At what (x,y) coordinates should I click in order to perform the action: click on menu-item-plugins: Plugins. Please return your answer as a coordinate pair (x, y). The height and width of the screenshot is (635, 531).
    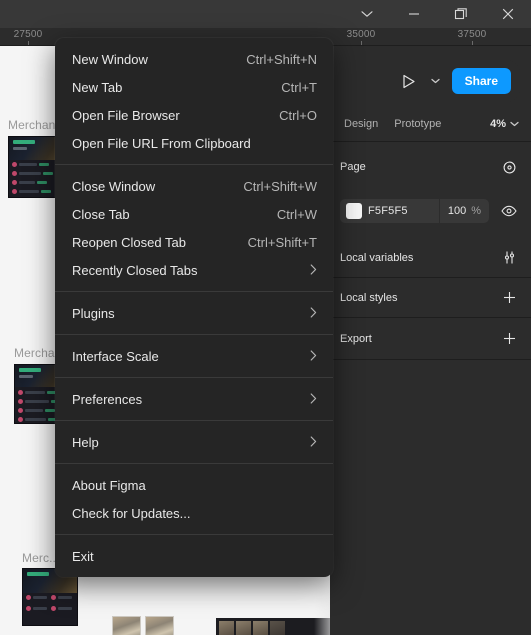
    Looking at the image, I should click on (194, 313).